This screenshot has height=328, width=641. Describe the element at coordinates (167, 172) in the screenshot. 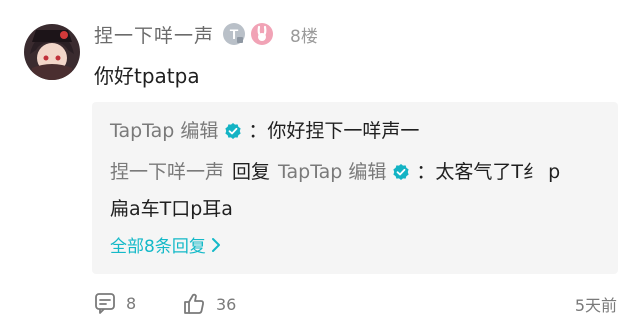

I see `reply-author: 捏一下咩一声` at that location.